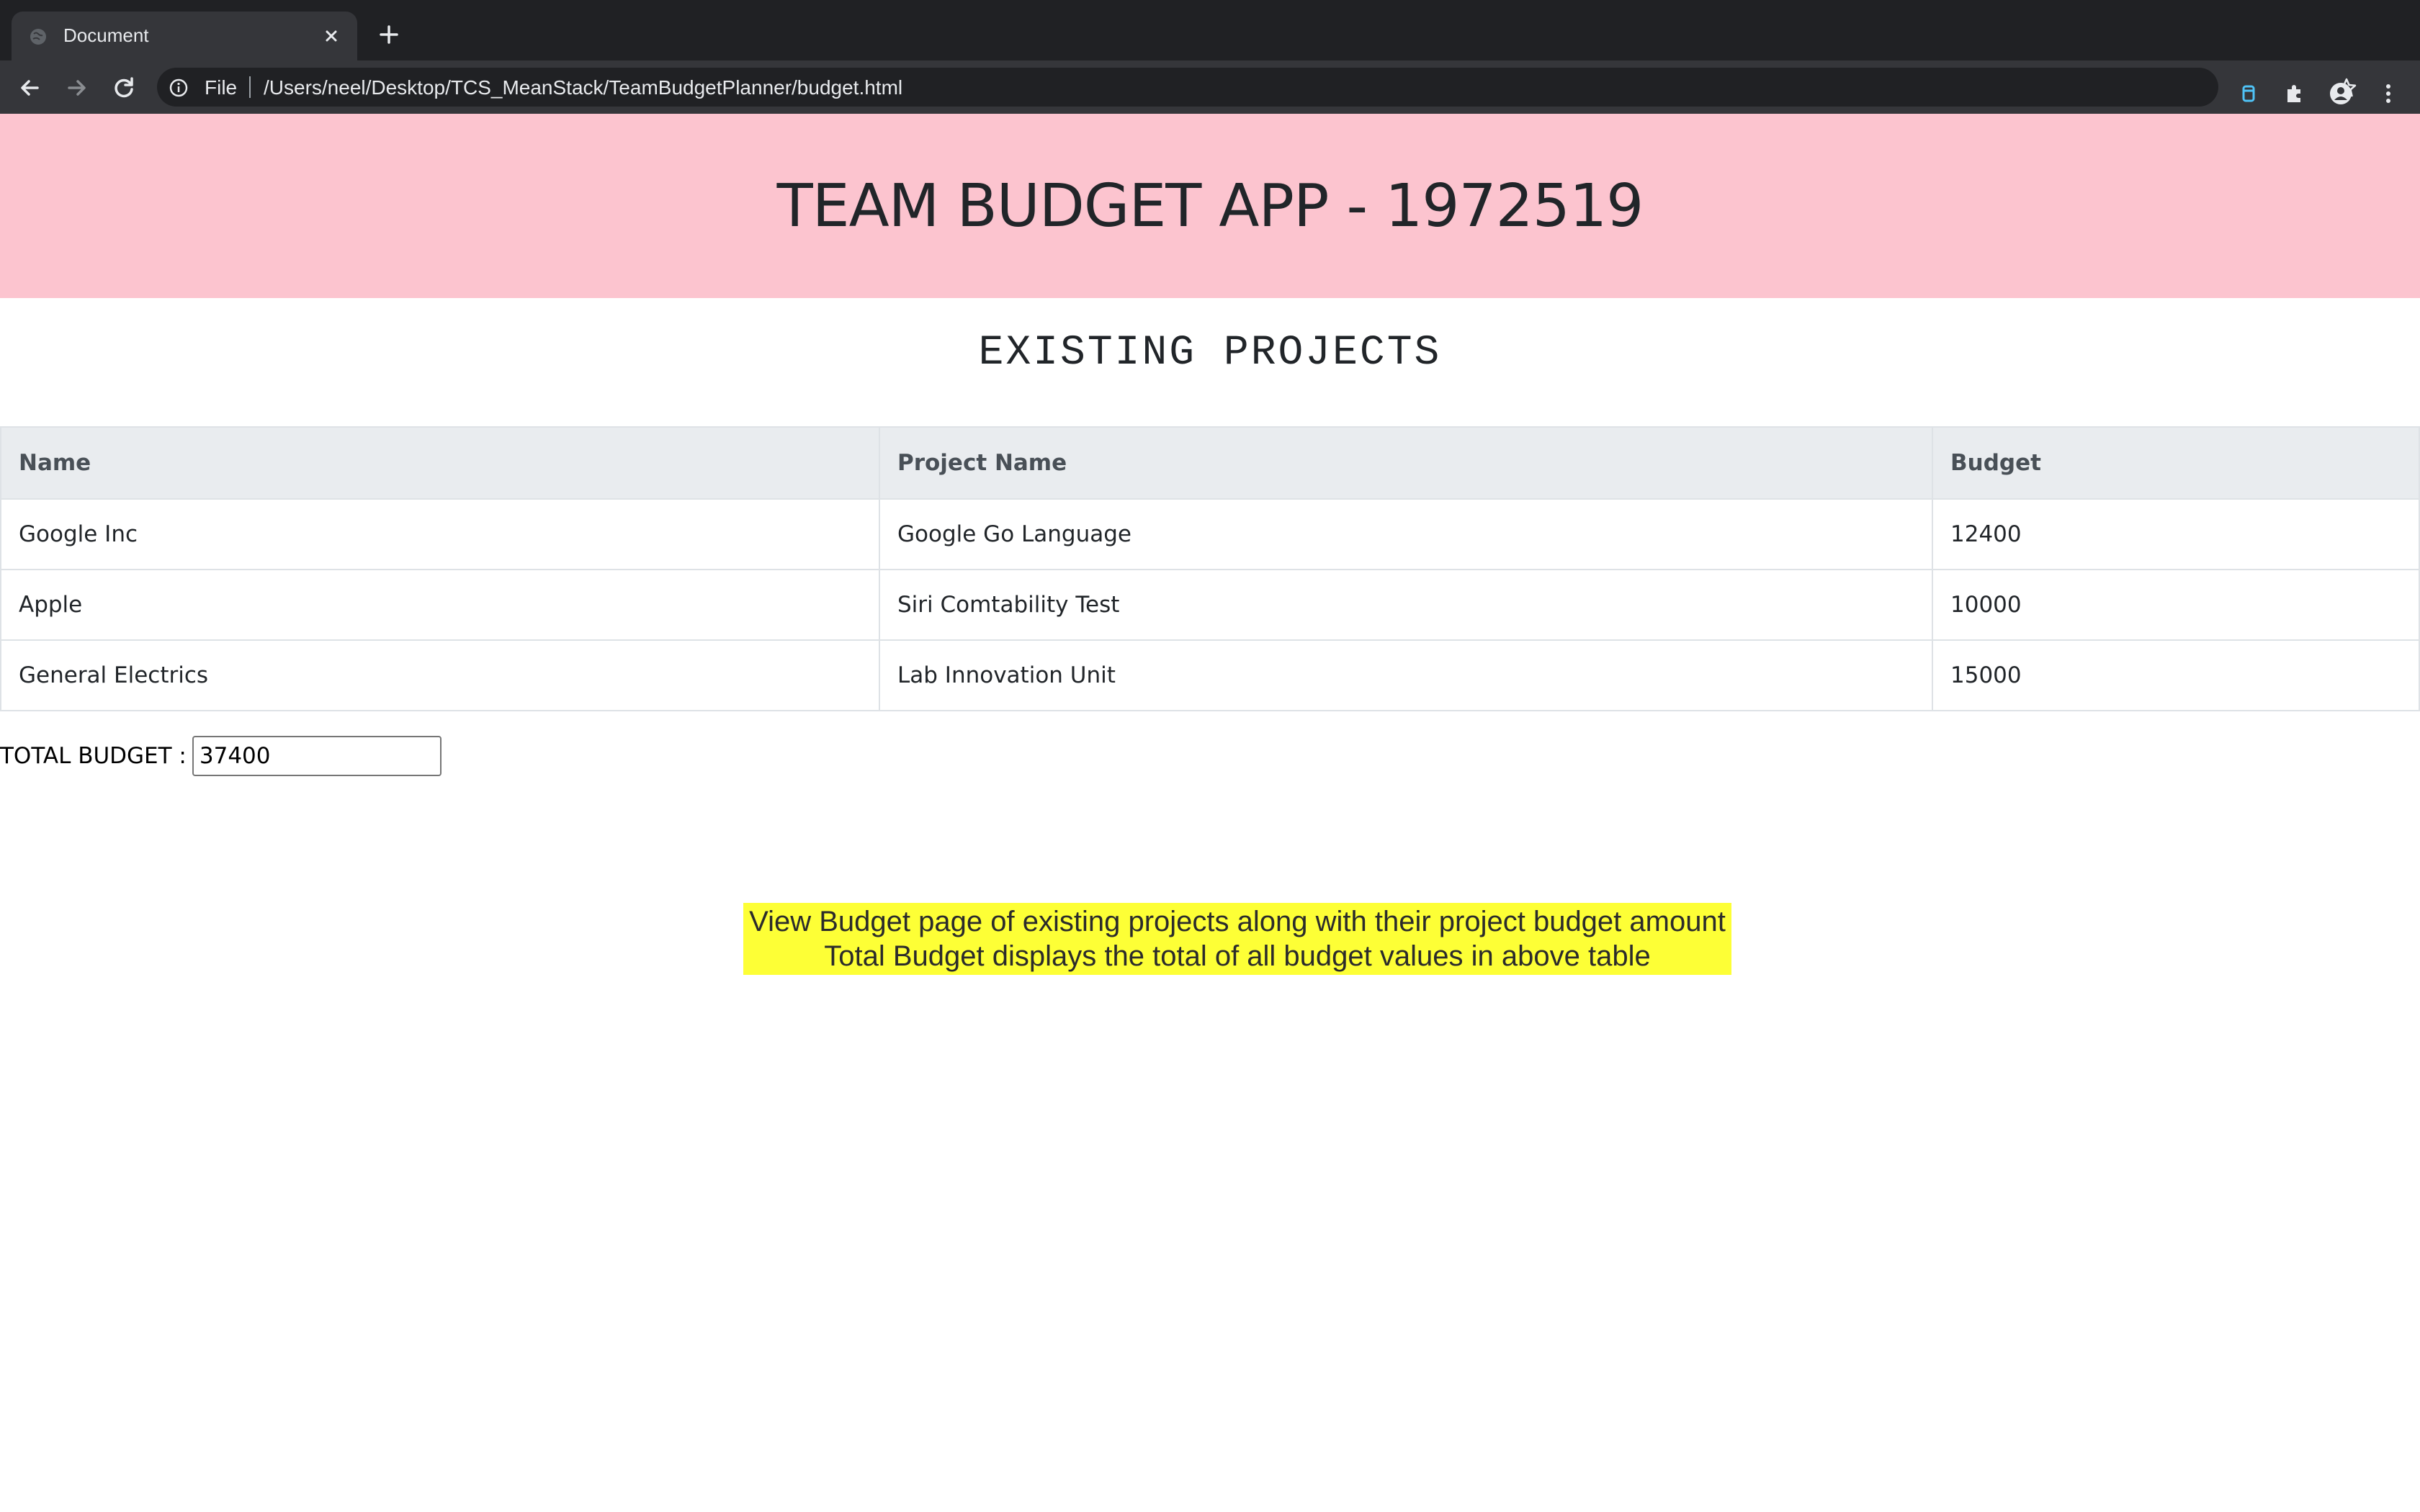  I want to click on total-budget-label: TOTAL BUDGET :, so click(93, 756).